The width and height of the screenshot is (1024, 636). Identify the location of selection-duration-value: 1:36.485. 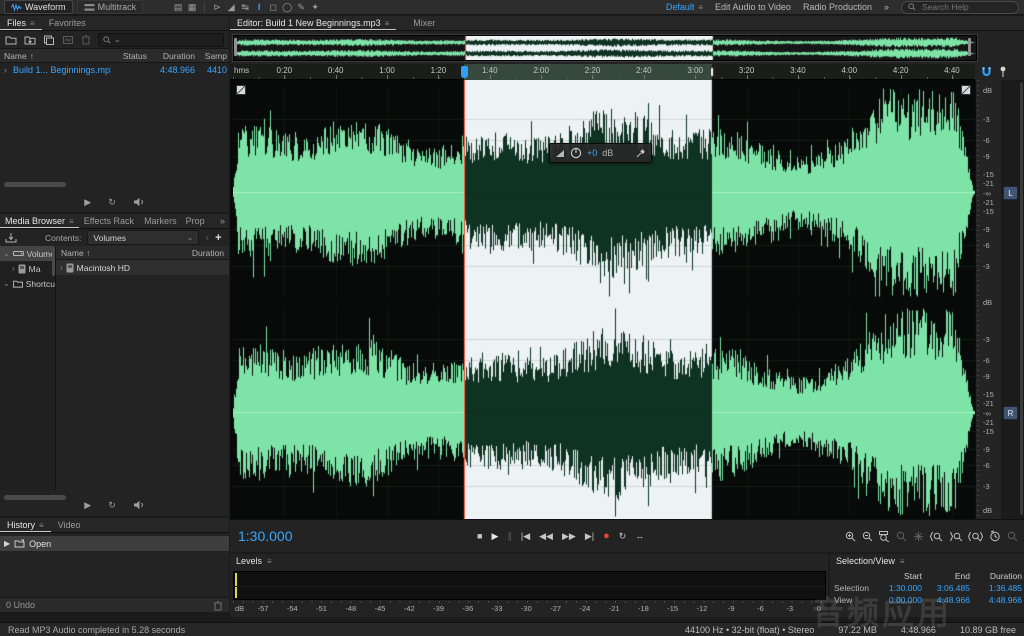
(996, 588).